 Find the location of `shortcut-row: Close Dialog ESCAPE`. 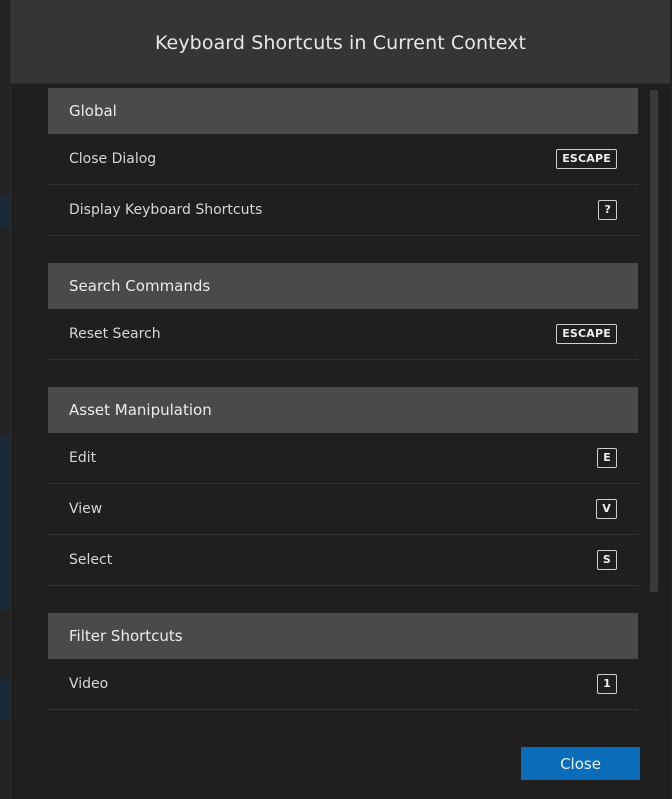

shortcut-row: Close Dialog ESCAPE is located at coordinates (343, 159).